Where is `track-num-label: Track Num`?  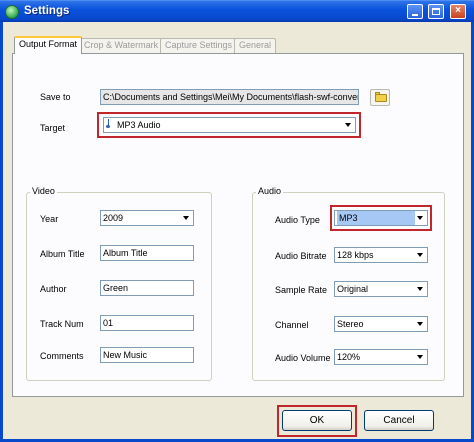
track-num-label: Track Num is located at coordinates (62, 324).